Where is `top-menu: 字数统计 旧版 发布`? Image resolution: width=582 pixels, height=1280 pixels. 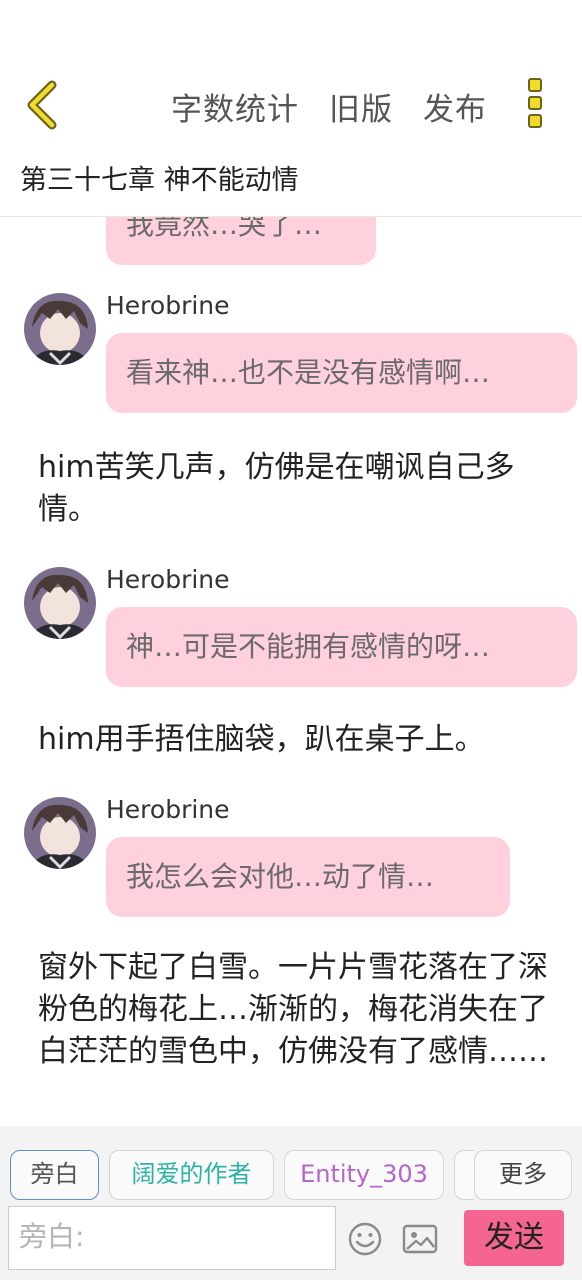
top-menu: 字数统计 旧版 发布 is located at coordinates (329, 106).